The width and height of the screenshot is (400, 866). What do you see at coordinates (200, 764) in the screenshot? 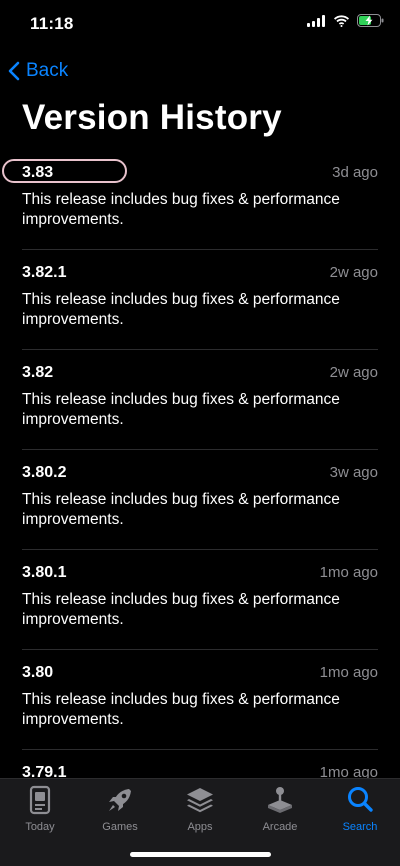
I see `version-item: 3.79.1 1mo ago` at bounding box center [200, 764].